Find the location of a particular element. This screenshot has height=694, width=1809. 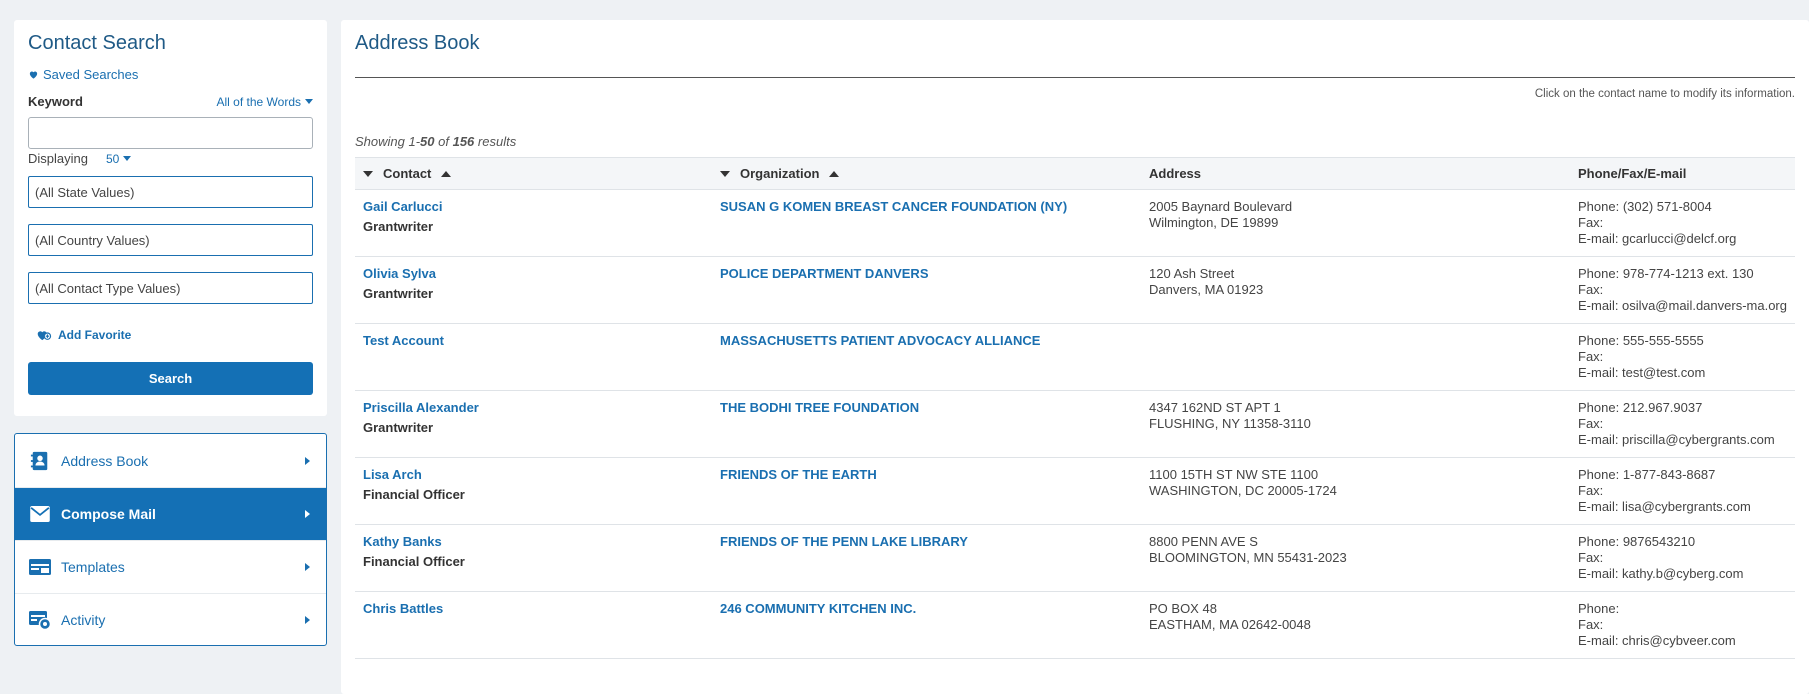

showing-prefix: Showing 1- is located at coordinates (388, 141).